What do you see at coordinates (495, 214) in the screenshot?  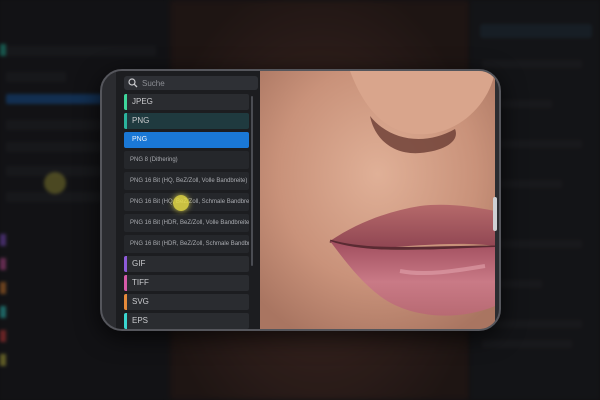 I see `frame-scroll-handle` at bounding box center [495, 214].